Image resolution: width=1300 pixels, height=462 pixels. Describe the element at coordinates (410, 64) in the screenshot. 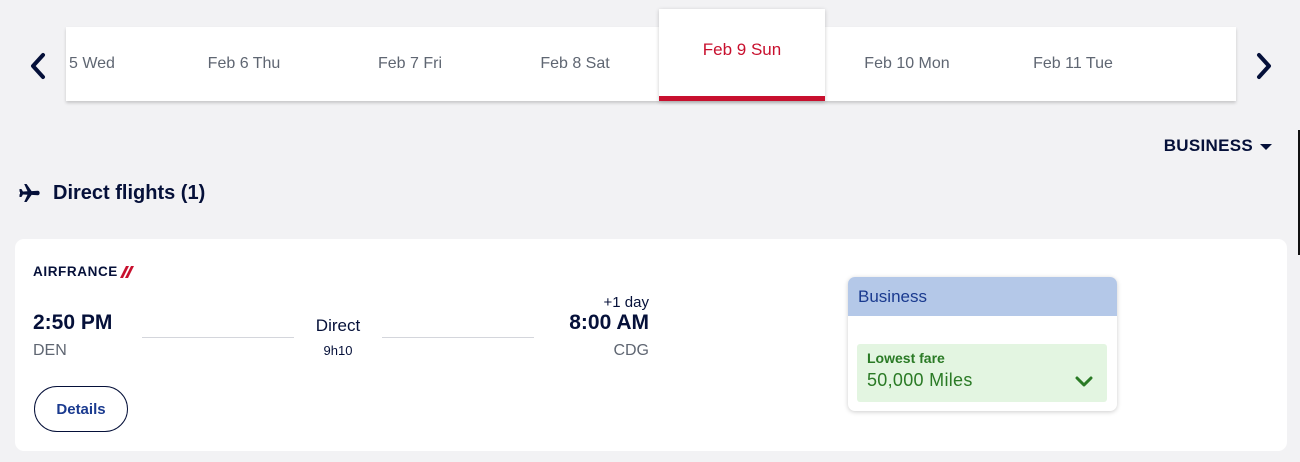

I see `date-tab: Feb 7 Fri` at that location.